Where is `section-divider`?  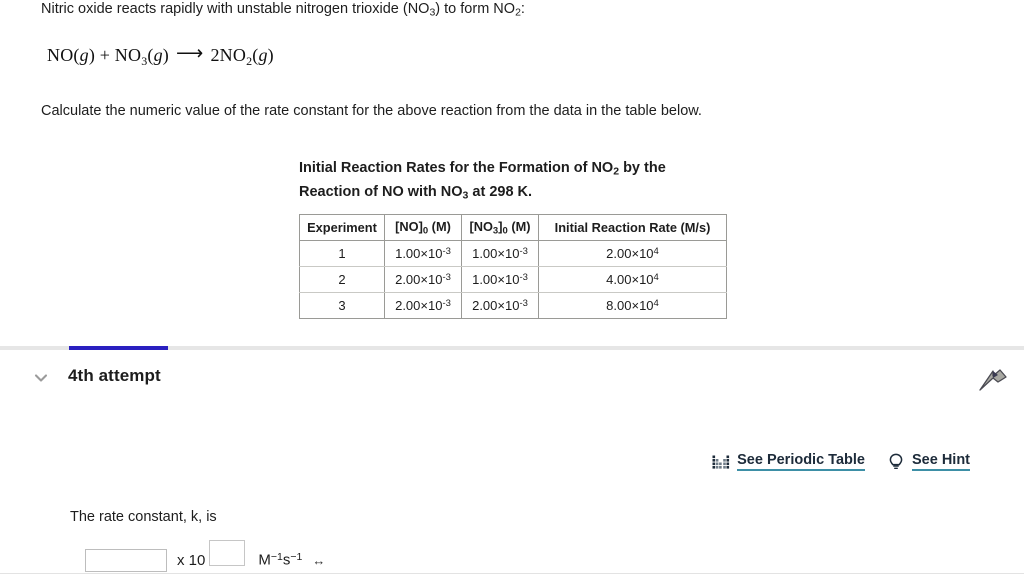 section-divider is located at coordinates (512, 348).